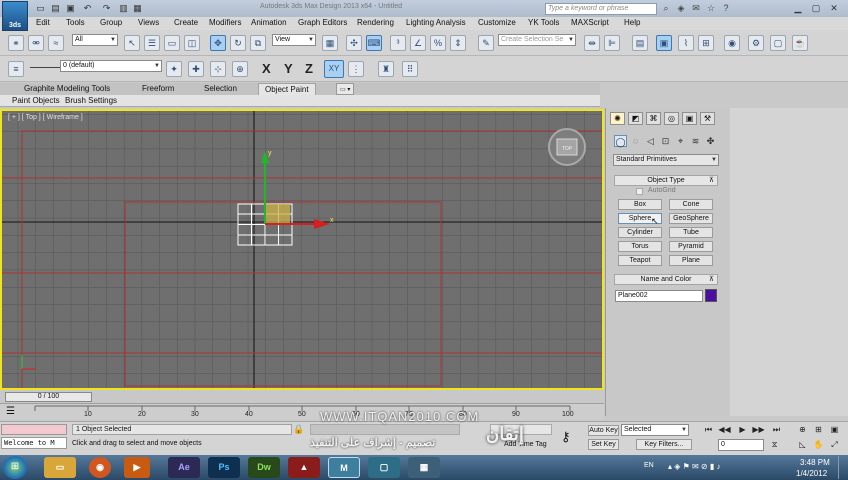  What do you see at coordinates (458, 43) in the screenshot?
I see `spinner-snap-icon: ⇕` at bounding box center [458, 43].